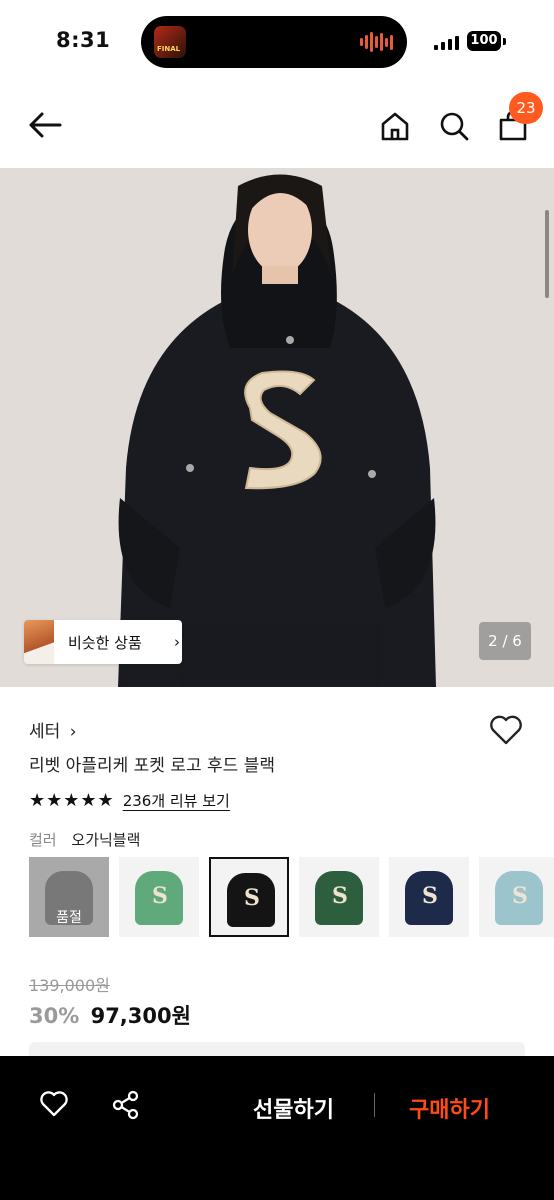  Describe the element at coordinates (176, 800) in the screenshot. I see `review-link: 236개 리뷰 보기` at that location.